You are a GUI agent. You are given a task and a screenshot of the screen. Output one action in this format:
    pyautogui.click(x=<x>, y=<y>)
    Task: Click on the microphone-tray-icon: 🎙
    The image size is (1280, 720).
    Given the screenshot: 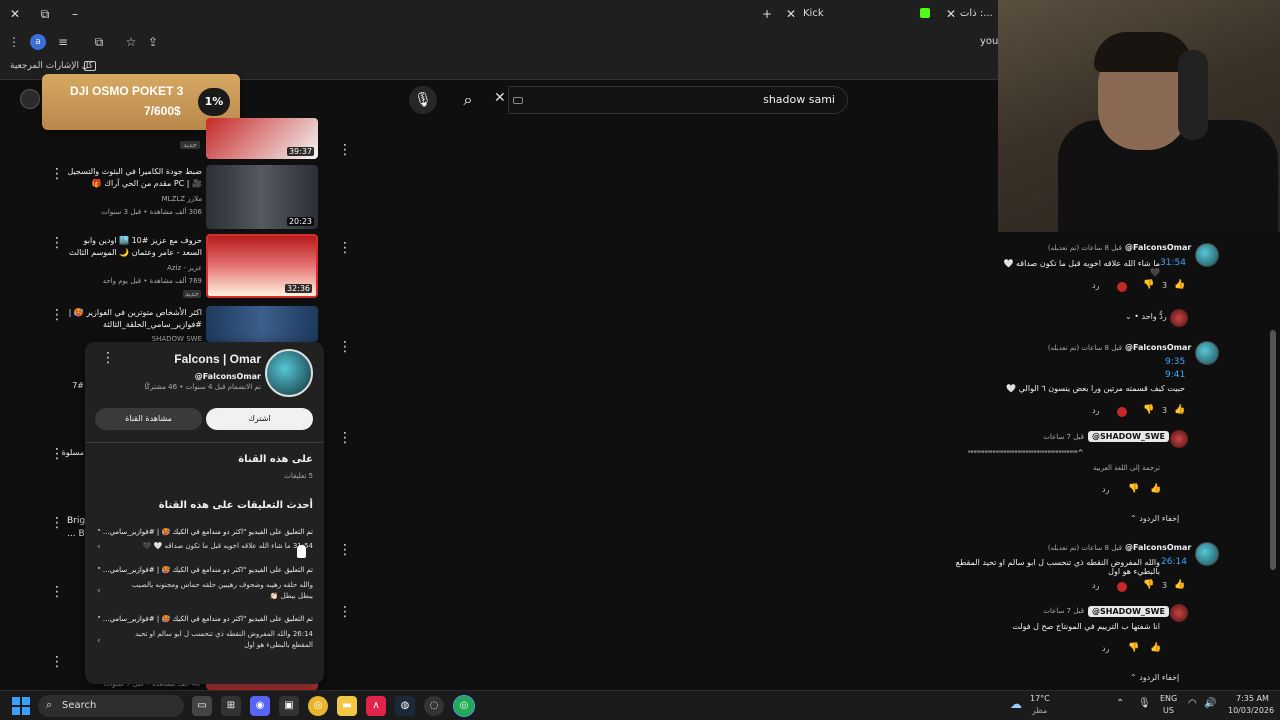 What is the action you would take?
    pyautogui.click(x=1144, y=703)
    